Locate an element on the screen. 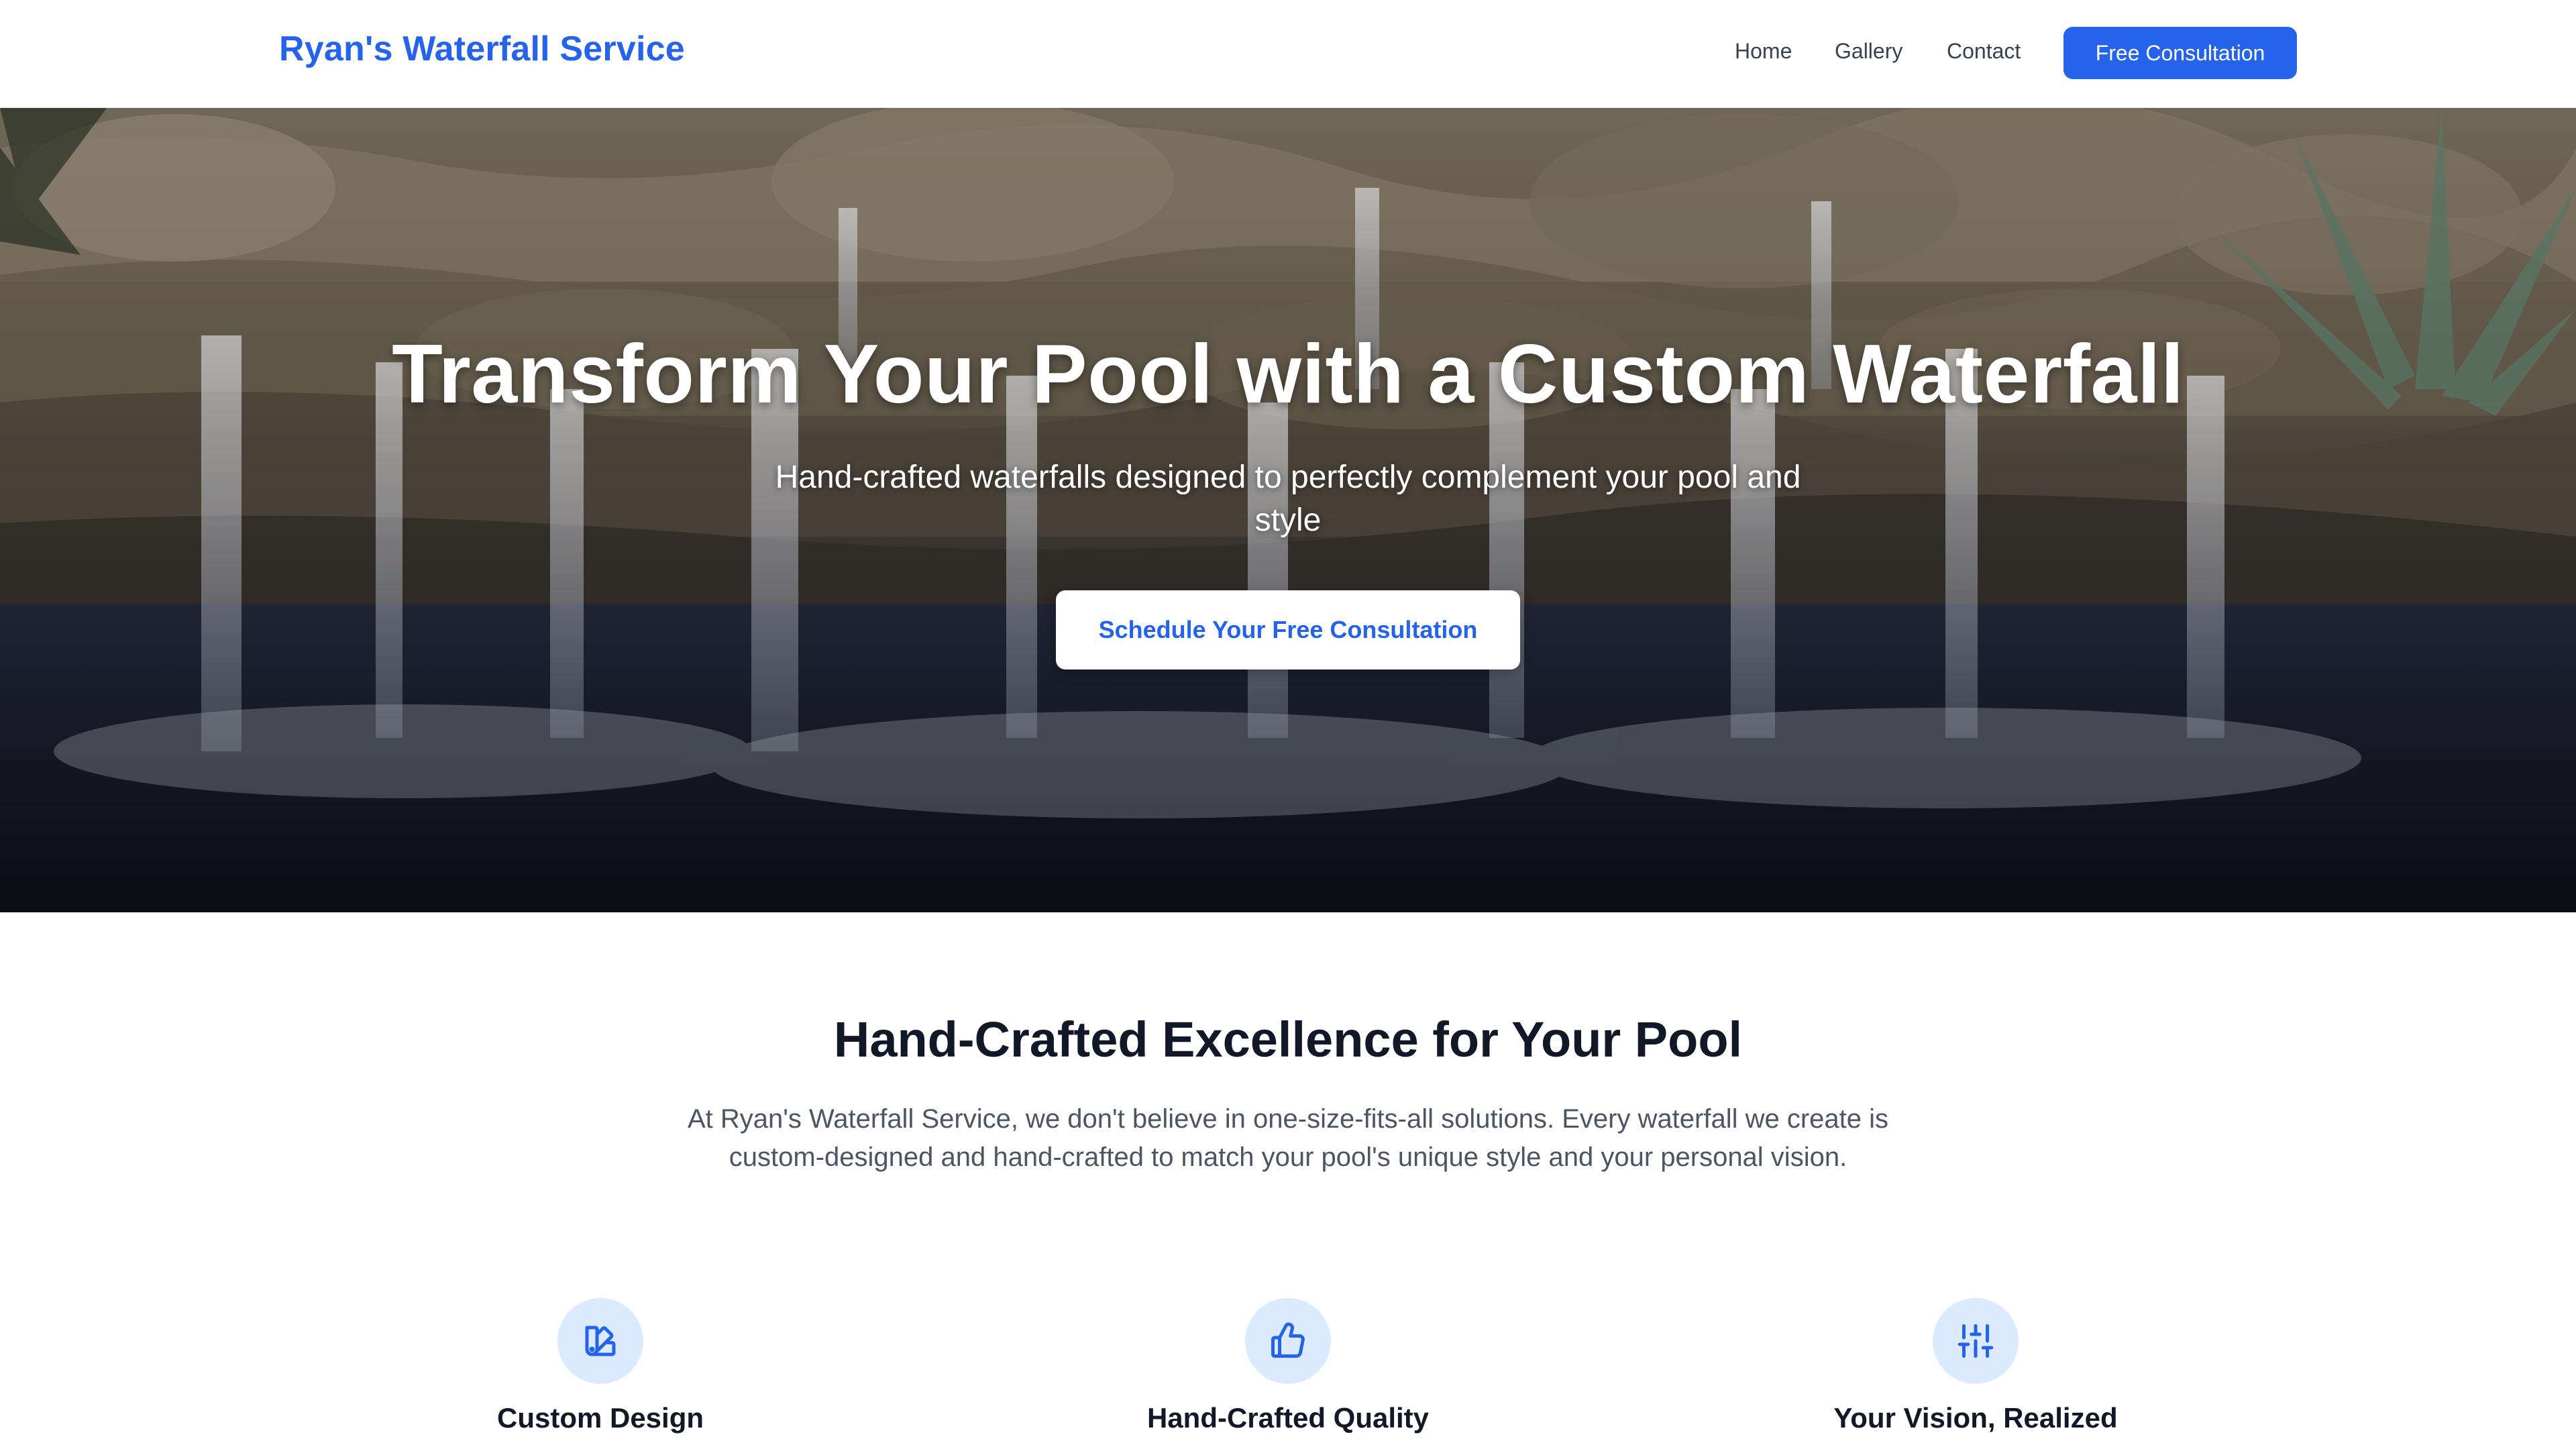 The image size is (2576, 1449). sliders-icon is located at coordinates (1976, 1341).